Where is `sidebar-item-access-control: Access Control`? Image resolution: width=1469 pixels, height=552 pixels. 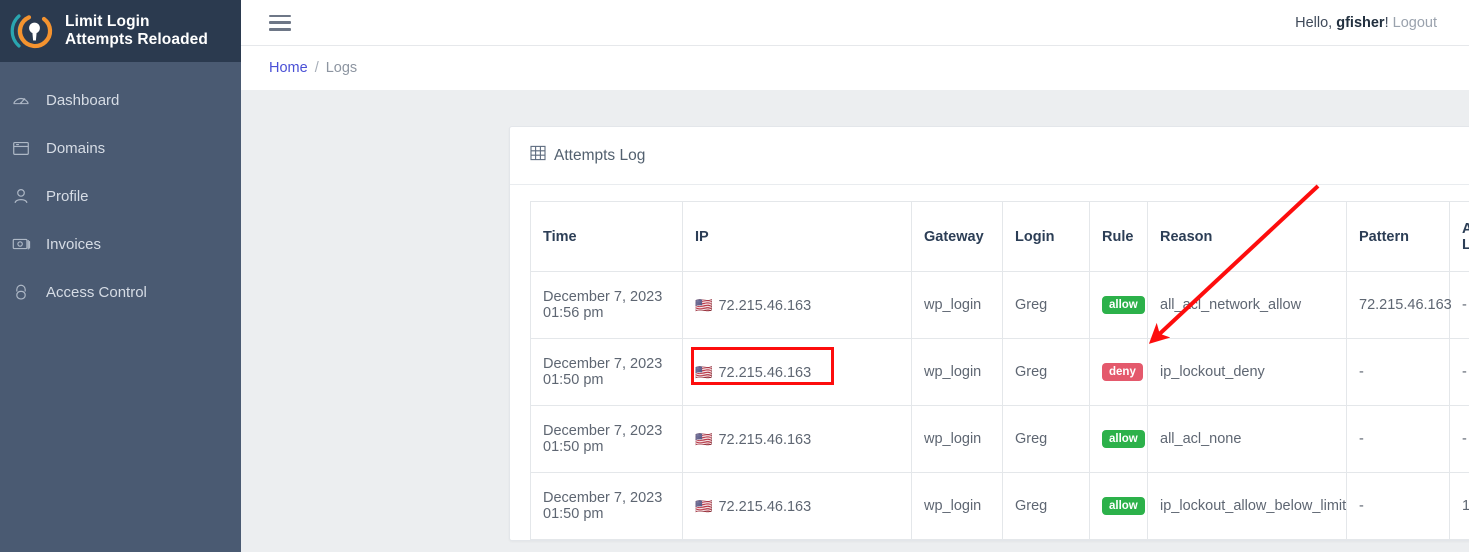
sidebar-item-access-control: Access Control is located at coordinates (120, 292).